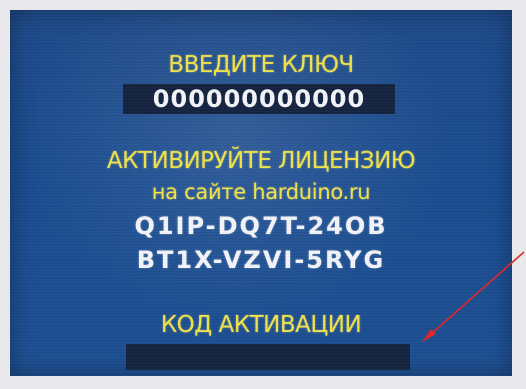 Image resolution: width=526 pixels, height=389 pixels. I want to click on activation-code-field, so click(268, 357).